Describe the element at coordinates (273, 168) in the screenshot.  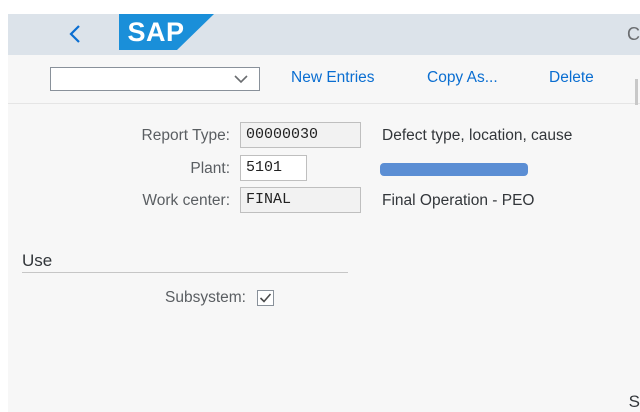
I see `plant-field: 5101` at that location.